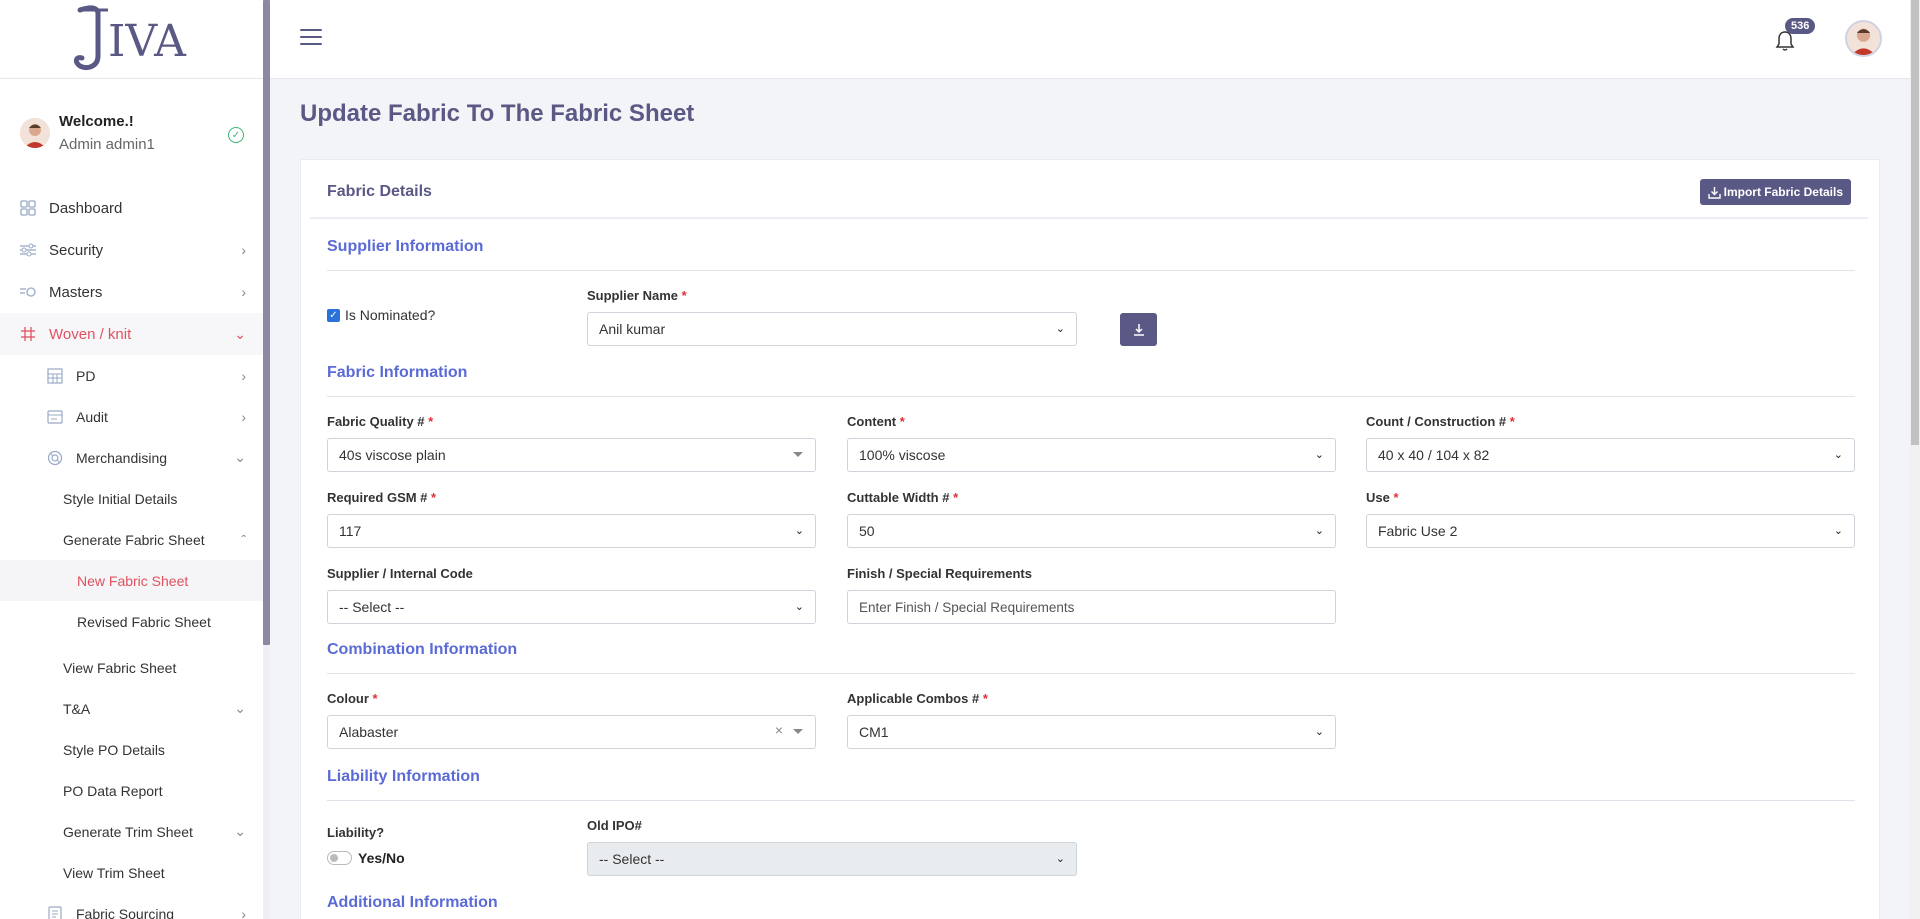 This screenshot has height=919, width=1920. I want to click on sidebar-item-label: PD, so click(86, 375).